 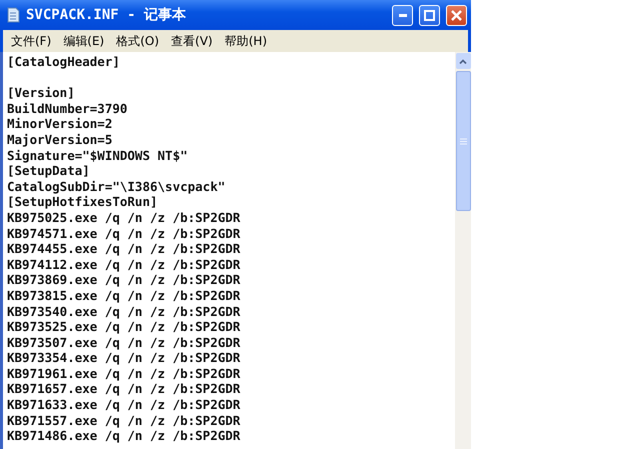 I want to click on close-icon, so click(x=456, y=15).